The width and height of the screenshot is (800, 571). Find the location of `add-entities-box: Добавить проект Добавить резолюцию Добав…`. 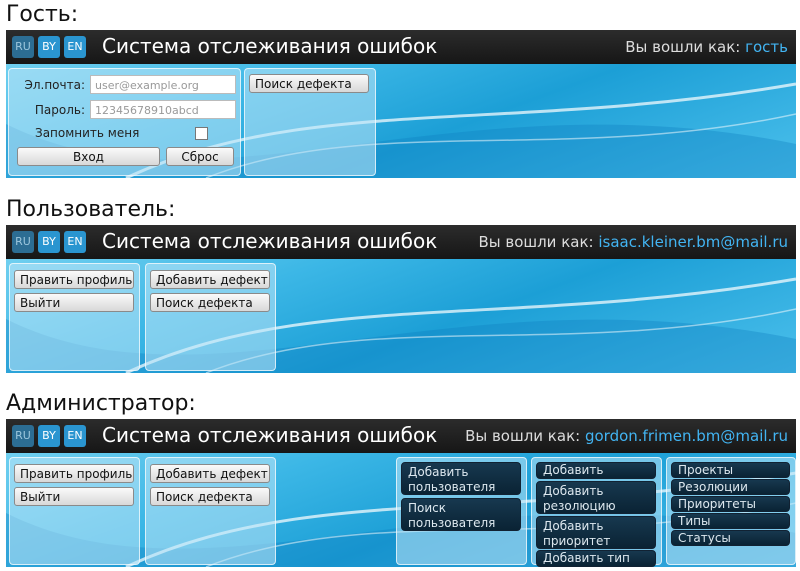

add-entities-box: Добавить проект Добавить резолюцию Добав… is located at coordinates (596, 512).